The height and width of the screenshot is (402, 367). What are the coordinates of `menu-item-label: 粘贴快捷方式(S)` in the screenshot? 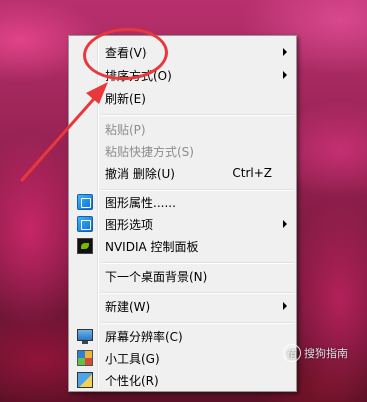 It's located at (149, 151).